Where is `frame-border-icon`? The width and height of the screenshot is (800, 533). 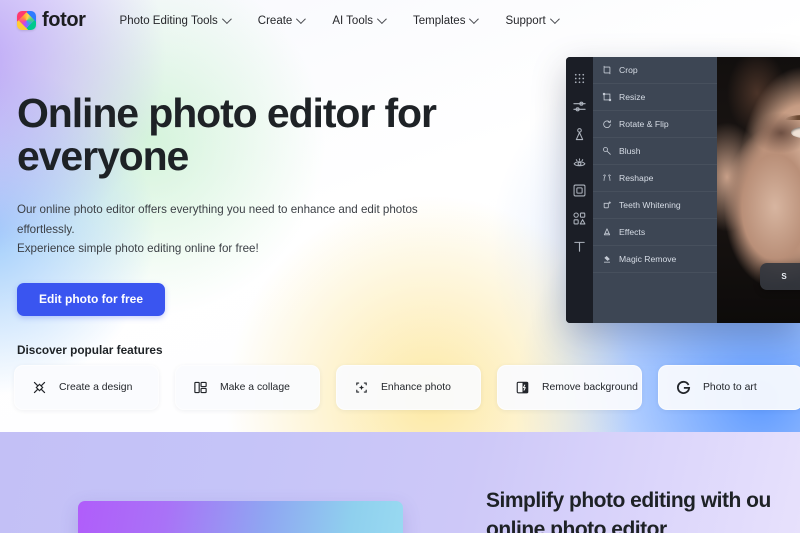
frame-border-icon is located at coordinates (579, 190).